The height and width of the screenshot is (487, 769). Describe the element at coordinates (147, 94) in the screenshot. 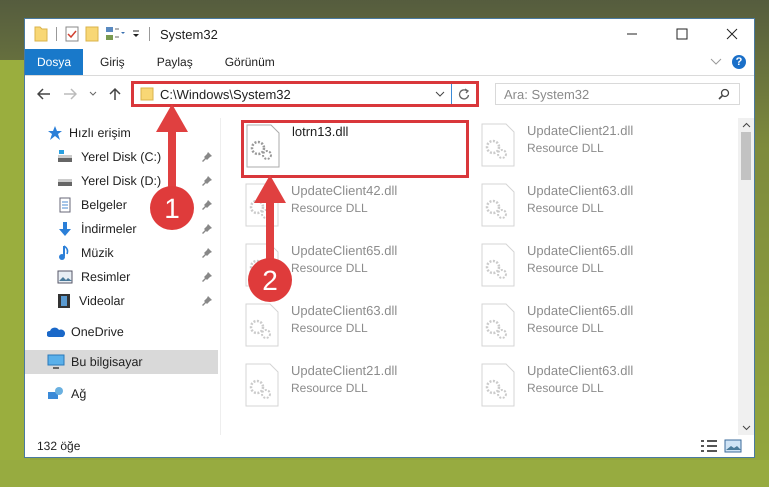

I see `folder-icon` at that location.